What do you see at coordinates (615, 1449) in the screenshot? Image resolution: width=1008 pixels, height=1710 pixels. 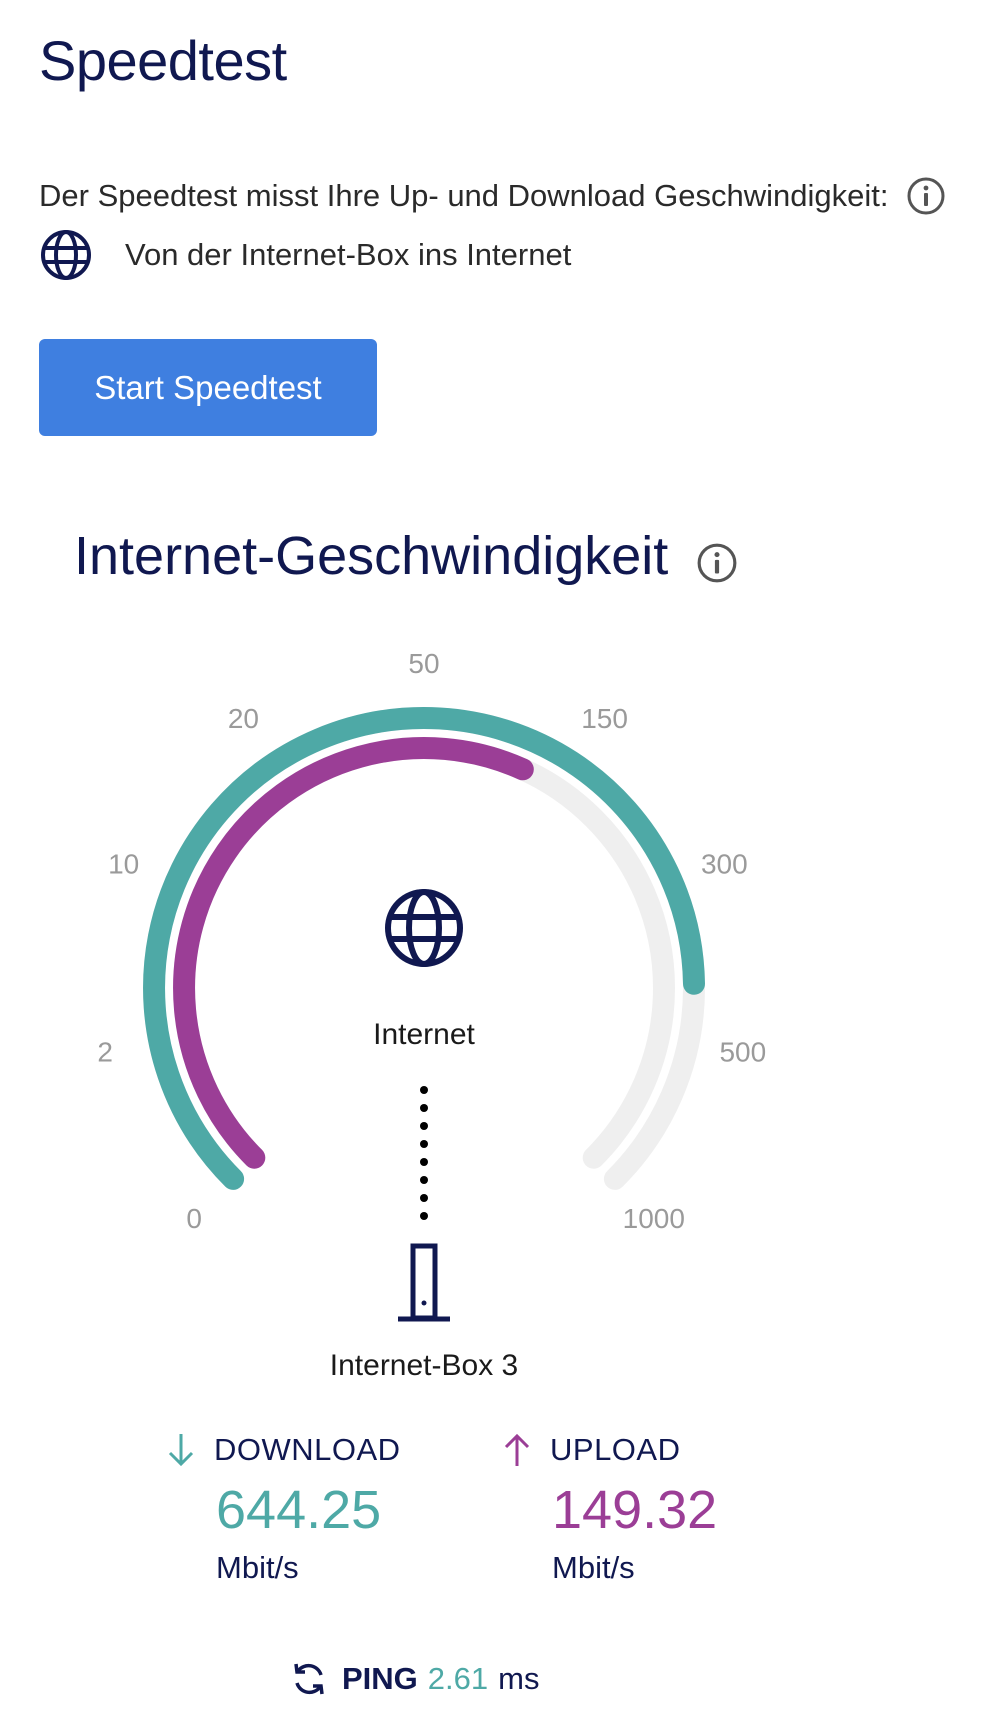 I see `upload-label: UPLOAD` at bounding box center [615, 1449].